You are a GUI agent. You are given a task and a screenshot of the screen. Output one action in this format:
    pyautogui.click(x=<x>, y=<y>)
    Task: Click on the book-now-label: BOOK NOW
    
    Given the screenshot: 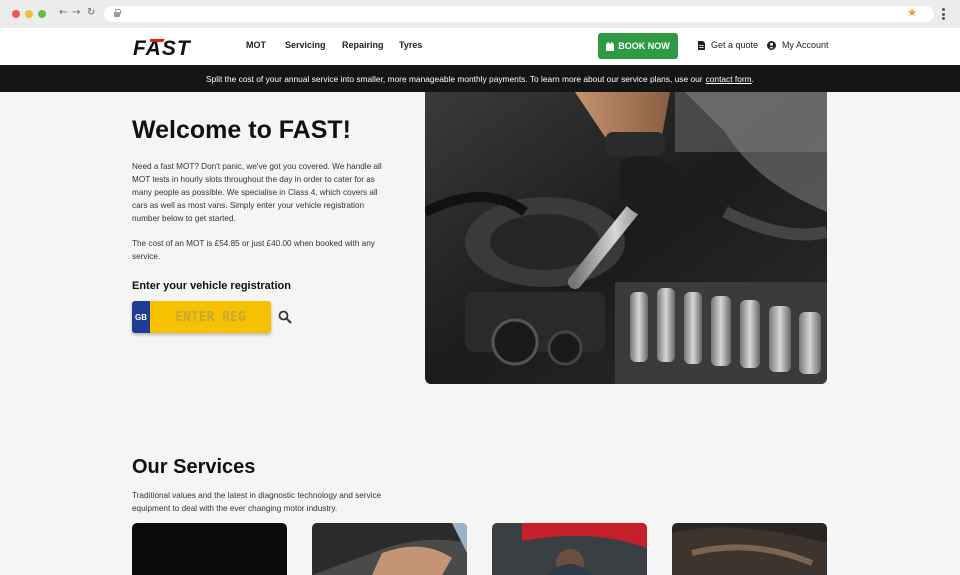 What is the action you would take?
    pyautogui.click(x=644, y=46)
    